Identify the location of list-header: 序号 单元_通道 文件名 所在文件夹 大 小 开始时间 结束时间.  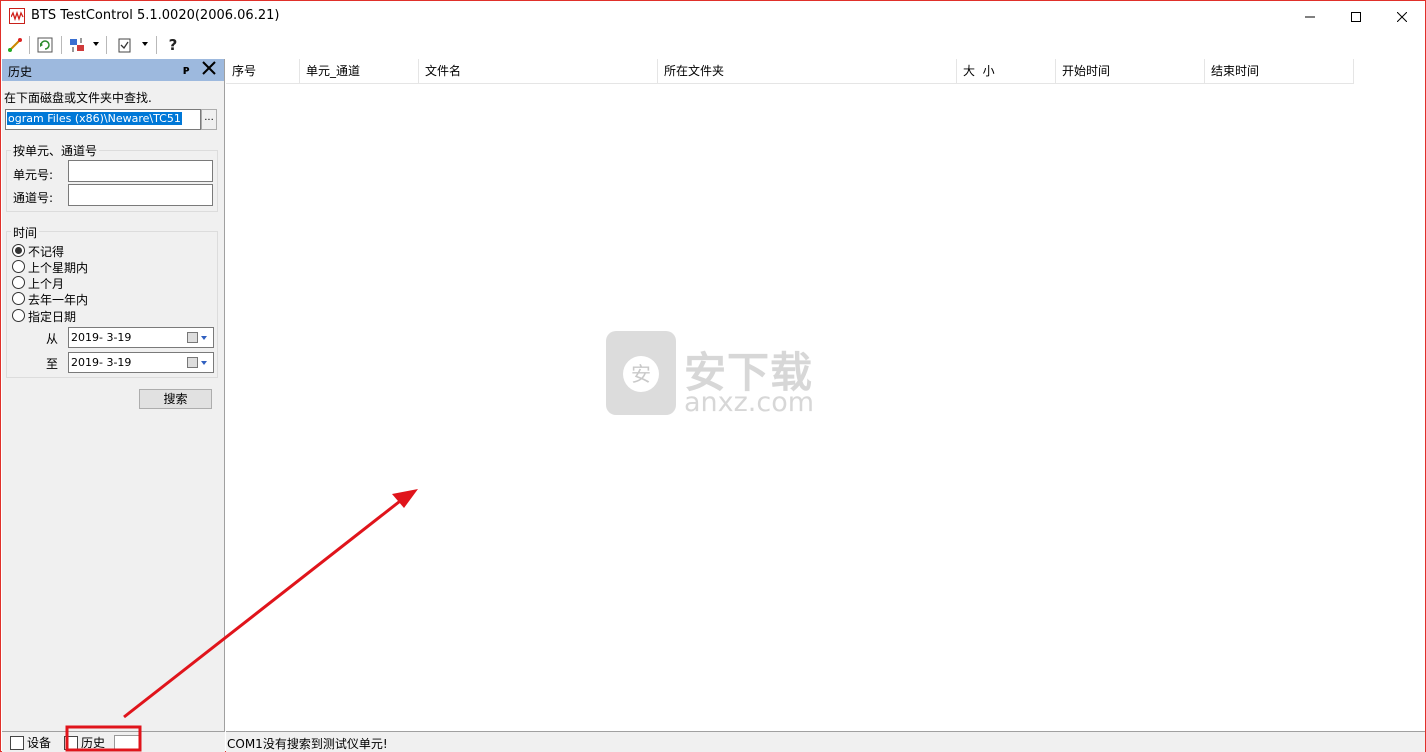
(790, 71).